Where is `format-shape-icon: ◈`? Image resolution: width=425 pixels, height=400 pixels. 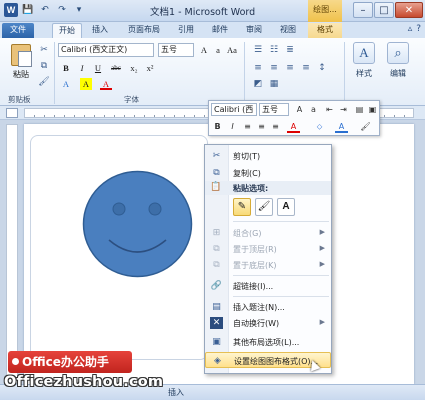
format-shape-icon: ◈ is located at coordinates (217, 361).